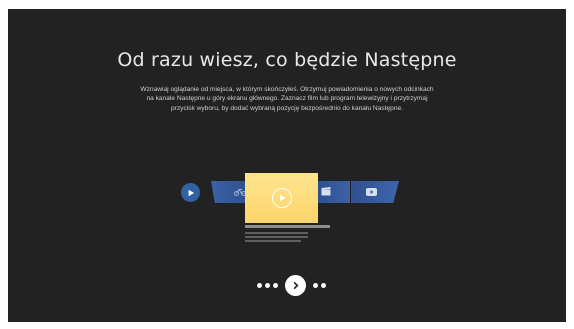 The width and height of the screenshot is (574, 329). I want to click on page-title: Od razu wiesz, co będzie Następne, so click(287, 60).